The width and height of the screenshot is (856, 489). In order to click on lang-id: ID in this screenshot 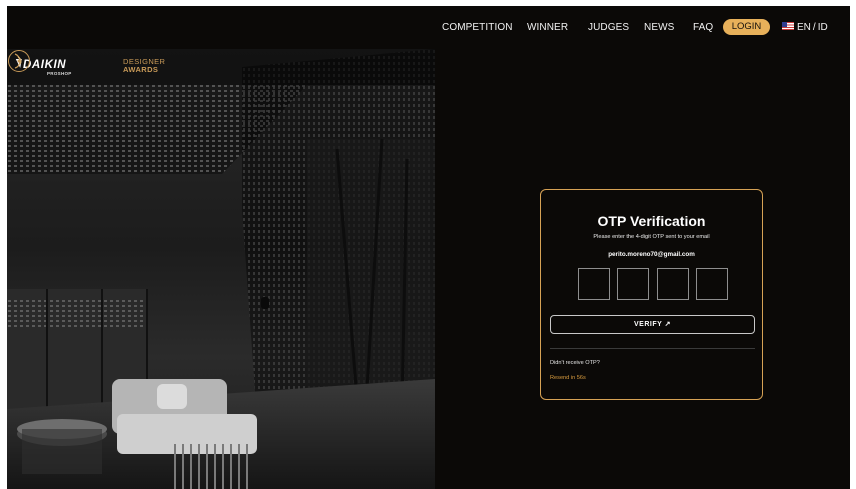, I will do `click(823, 27)`.